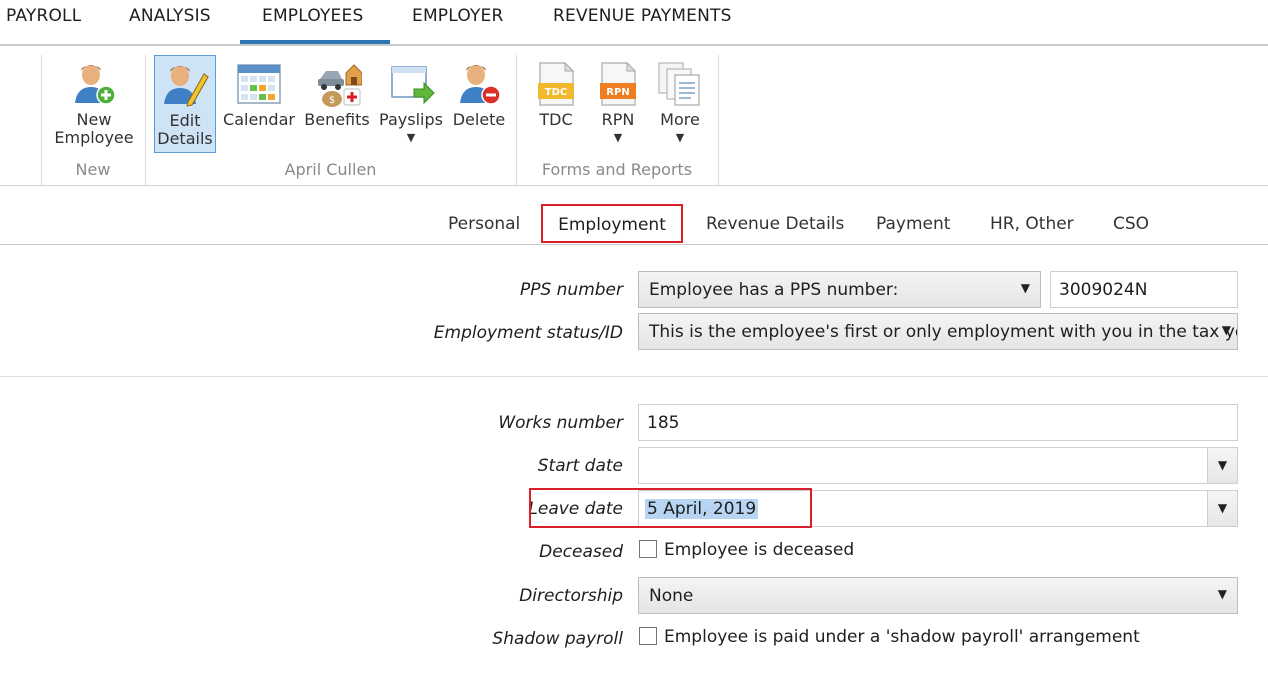 Image resolution: width=1268 pixels, height=678 pixels. Describe the element at coordinates (618, 83) in the screenshot. I see `rpn-document-icon: RPN` at that location.